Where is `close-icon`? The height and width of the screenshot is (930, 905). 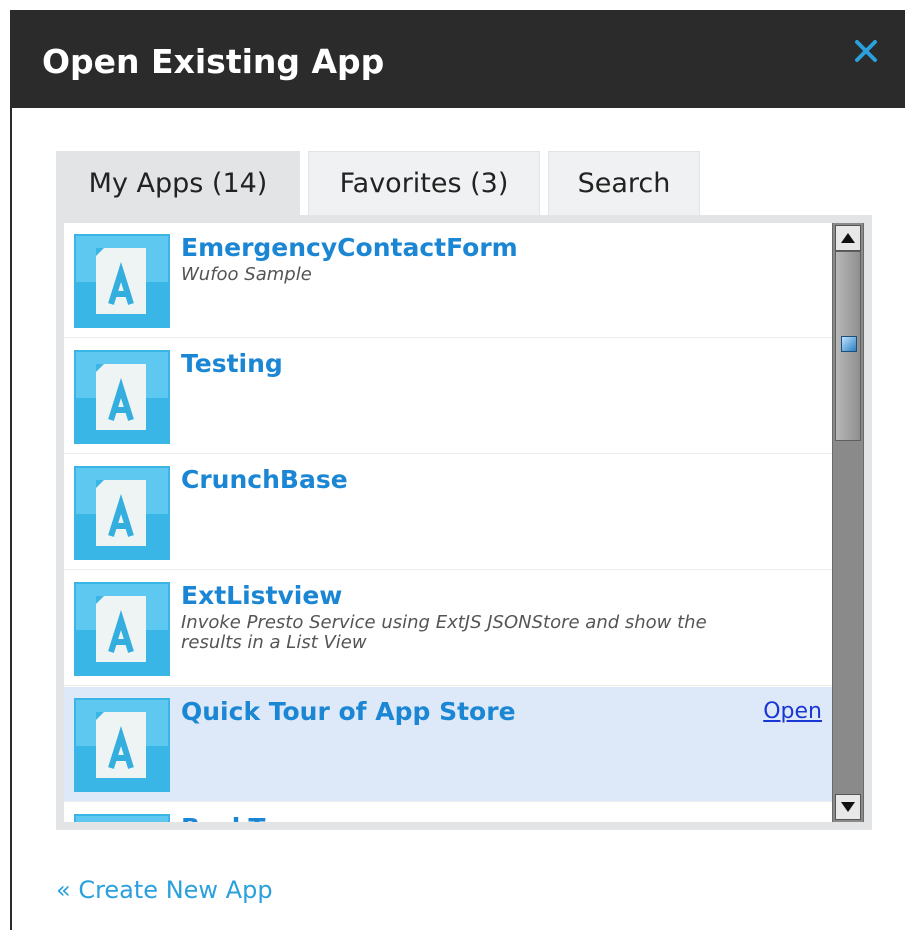
close-icon is located at coordinates (866, 51).